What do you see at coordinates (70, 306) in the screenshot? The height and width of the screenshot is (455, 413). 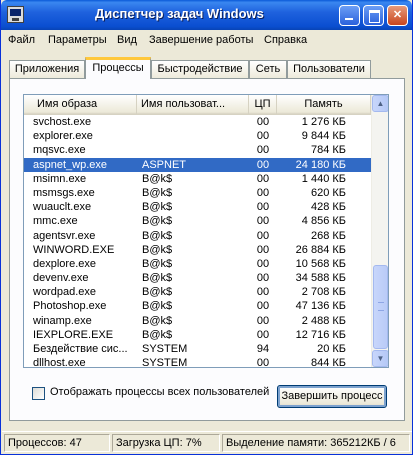 I see `process-name-cell: Photoshop.exe` at bounding box center [70, 306].